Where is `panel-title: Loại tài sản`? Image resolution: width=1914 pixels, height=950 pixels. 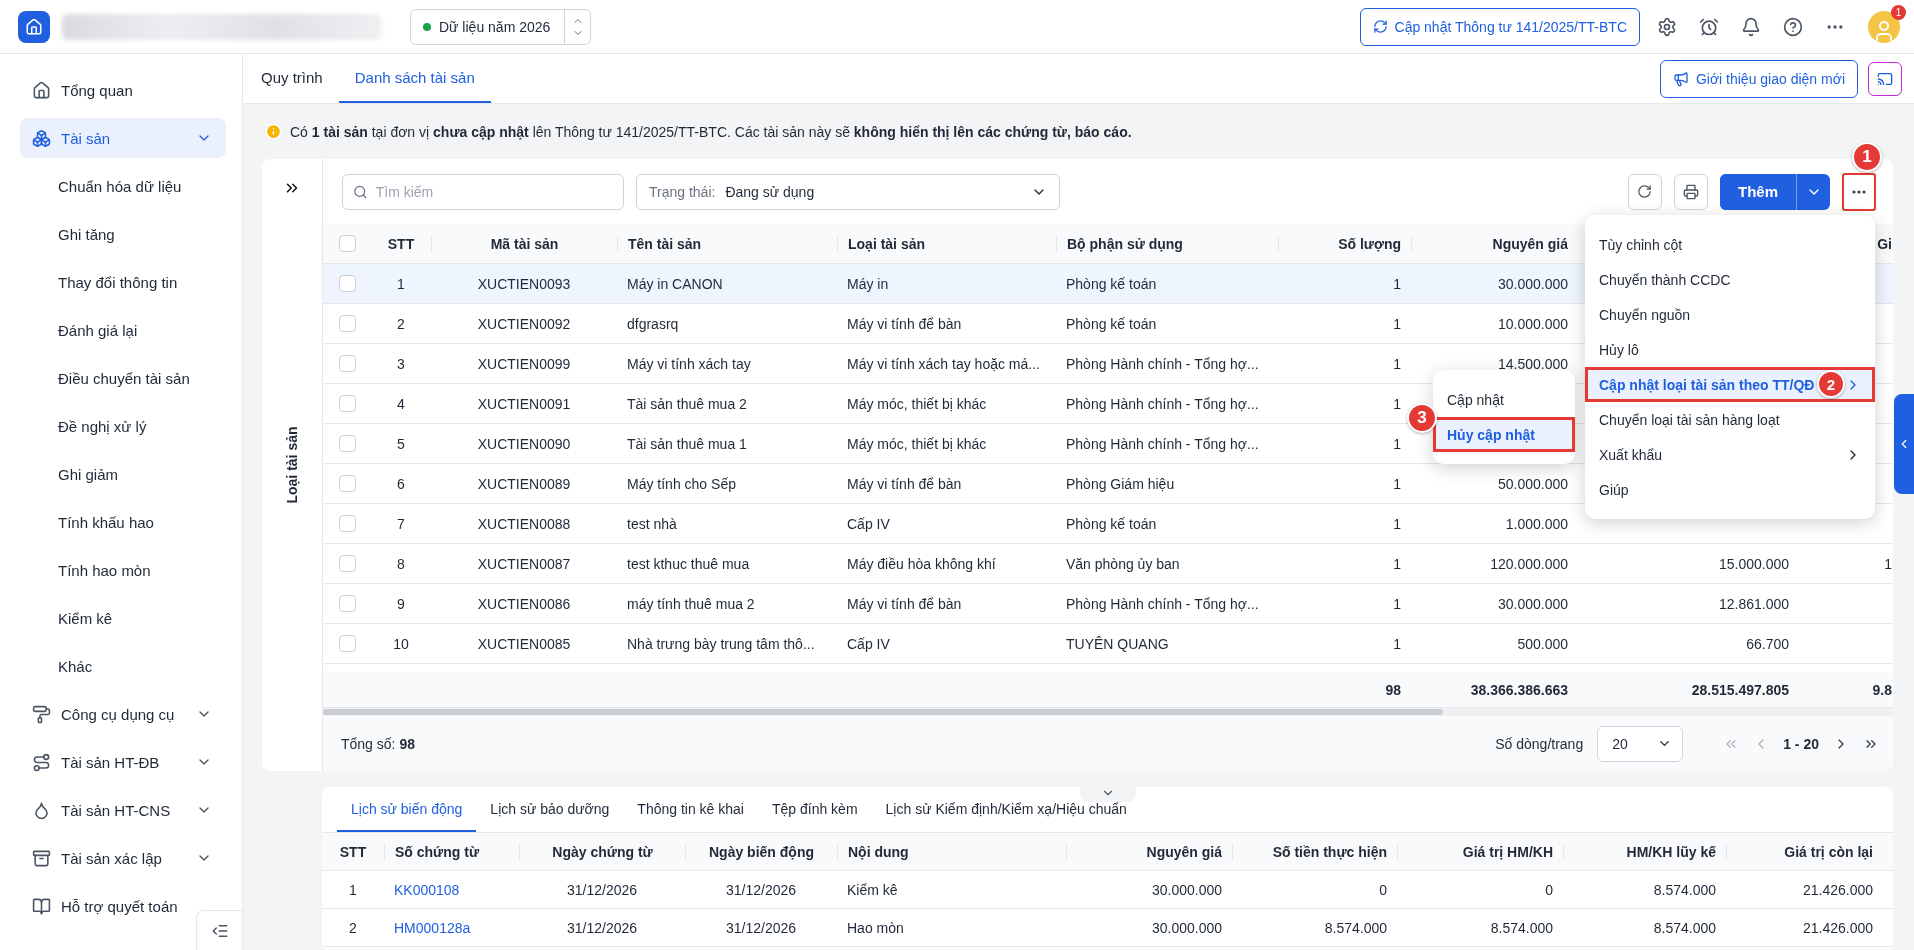 panel-title: Loại tài sản is located at coordinates (292, 465).